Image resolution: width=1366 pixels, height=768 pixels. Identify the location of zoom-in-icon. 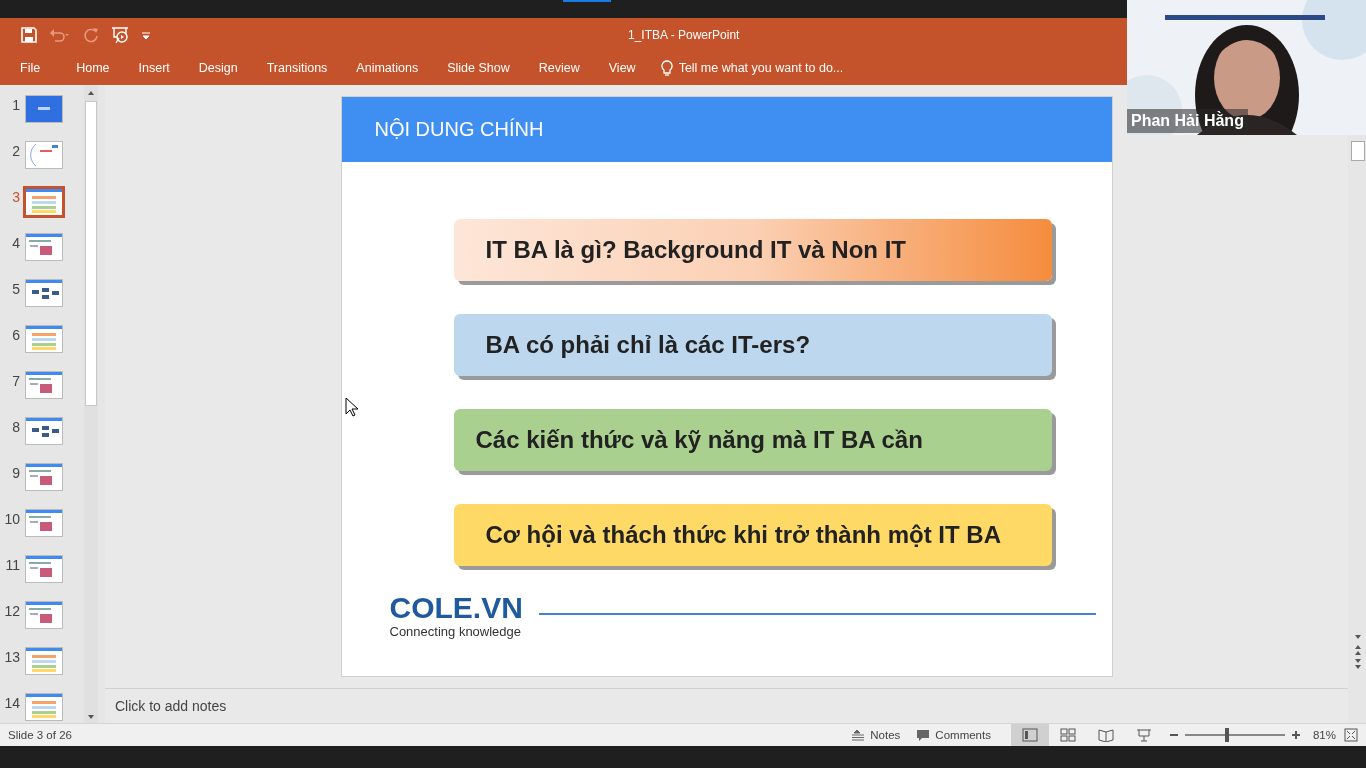
(1295, 735).